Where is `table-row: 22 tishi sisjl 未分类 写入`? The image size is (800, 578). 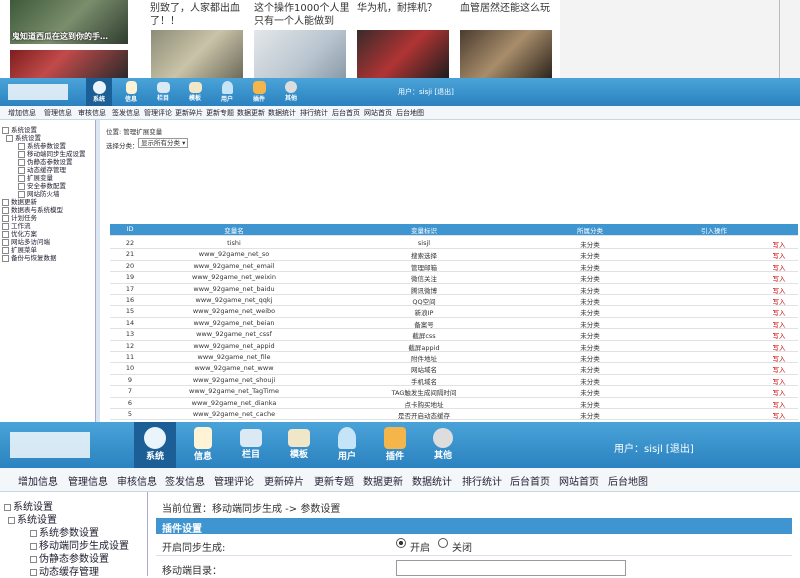
table-row: 22 tishi sisjl 未分类 写入 is located at coordinates (454, 244).